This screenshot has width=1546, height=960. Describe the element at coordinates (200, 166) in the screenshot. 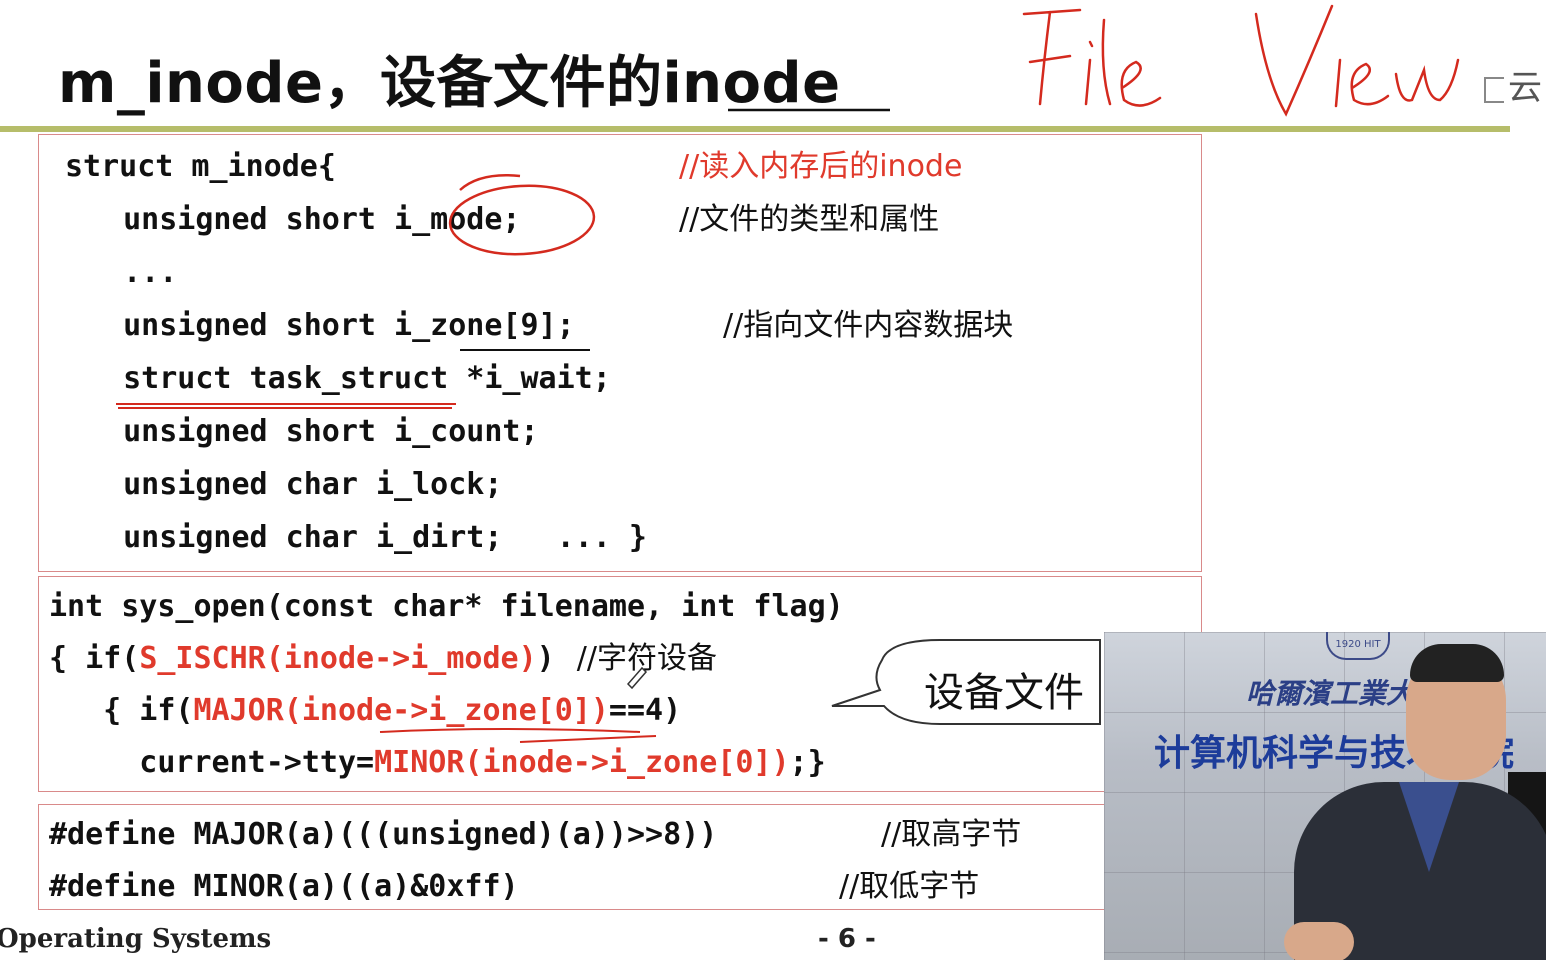

I see `struct-line-1: struct m_inode{` at that location.